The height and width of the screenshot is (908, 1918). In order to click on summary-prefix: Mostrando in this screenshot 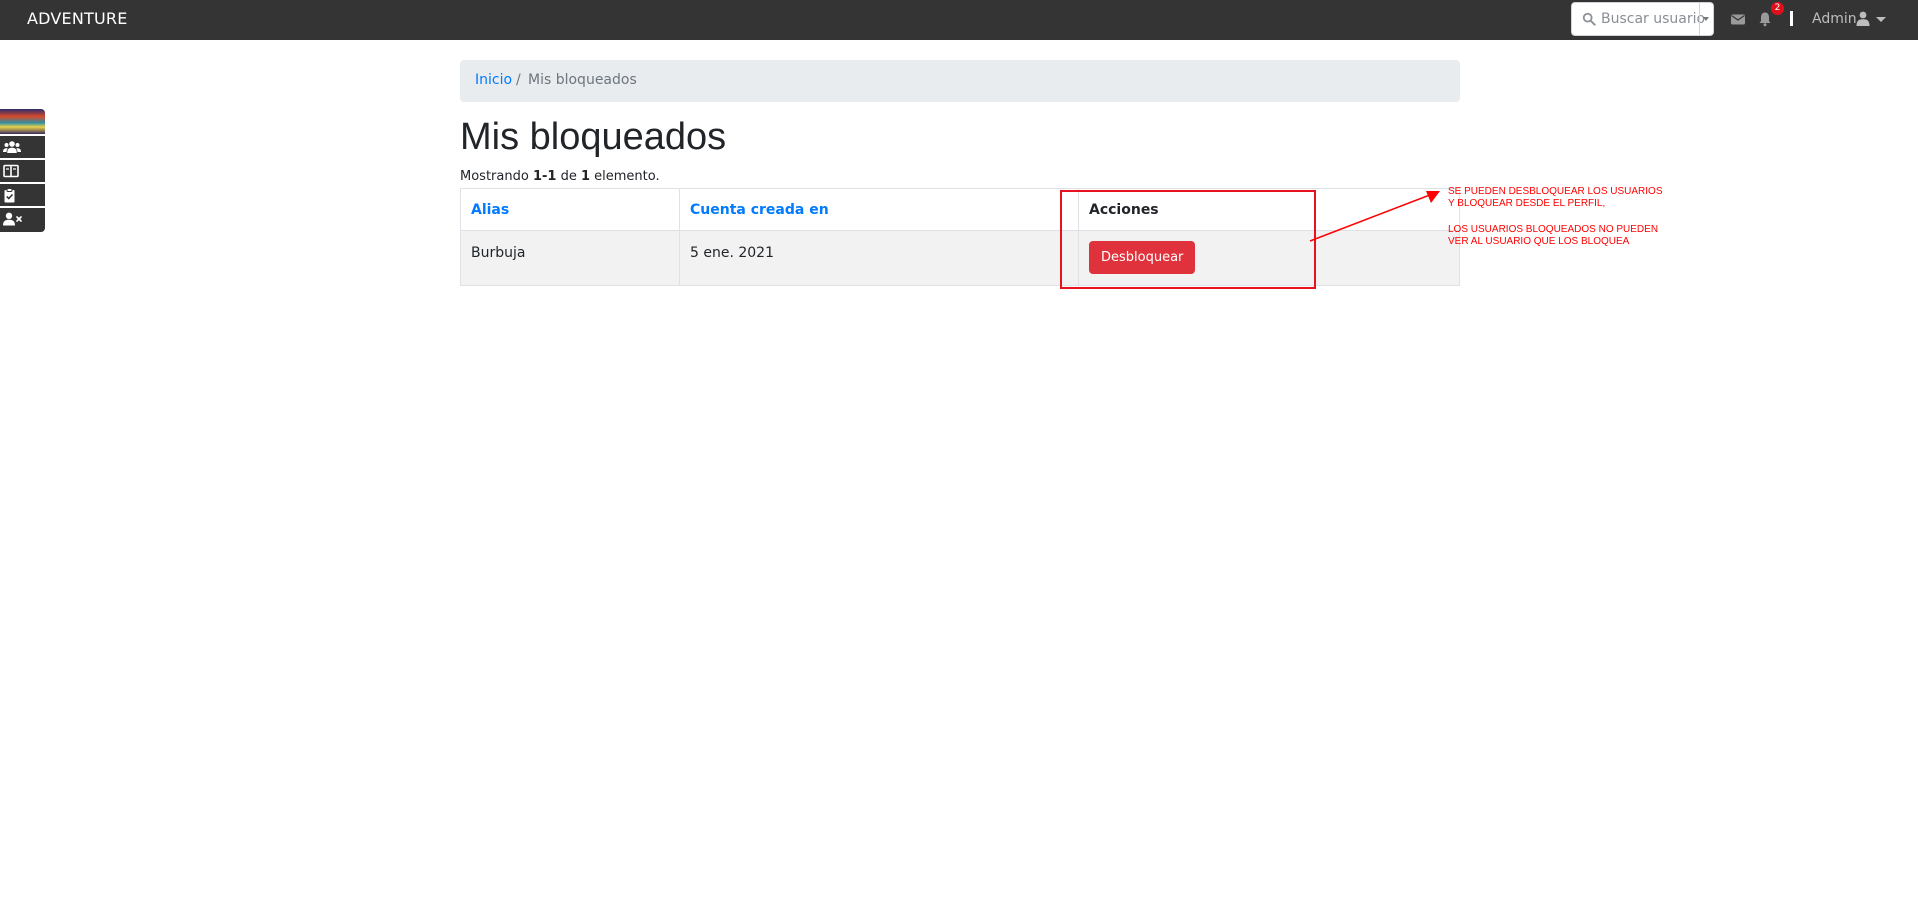, I will do `click(496, 176)`.